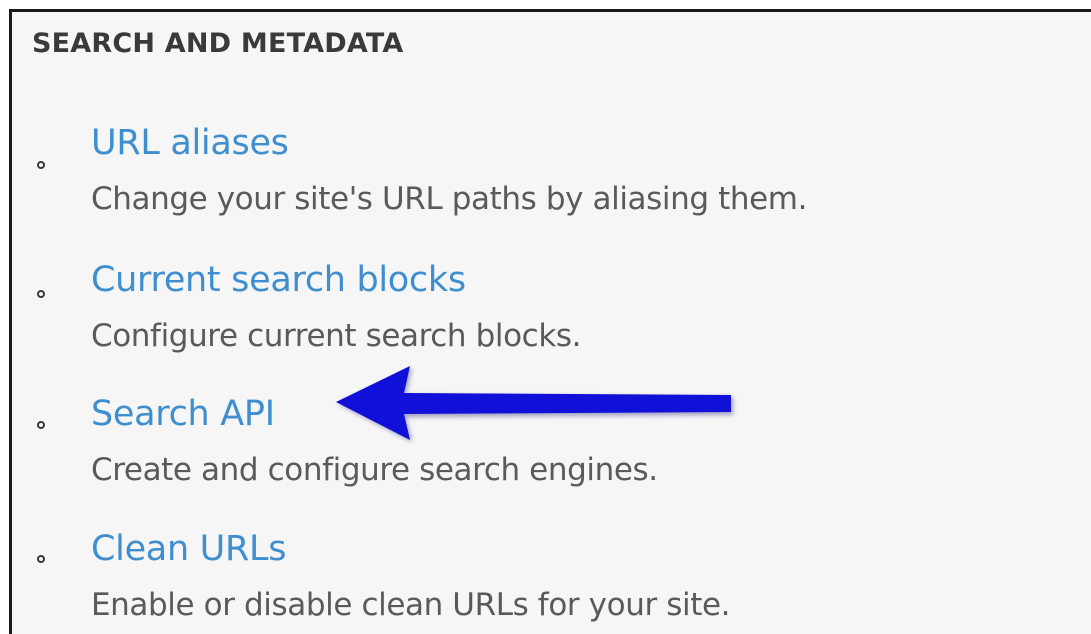  I want to click on arrow-shape, so click(533, 403).